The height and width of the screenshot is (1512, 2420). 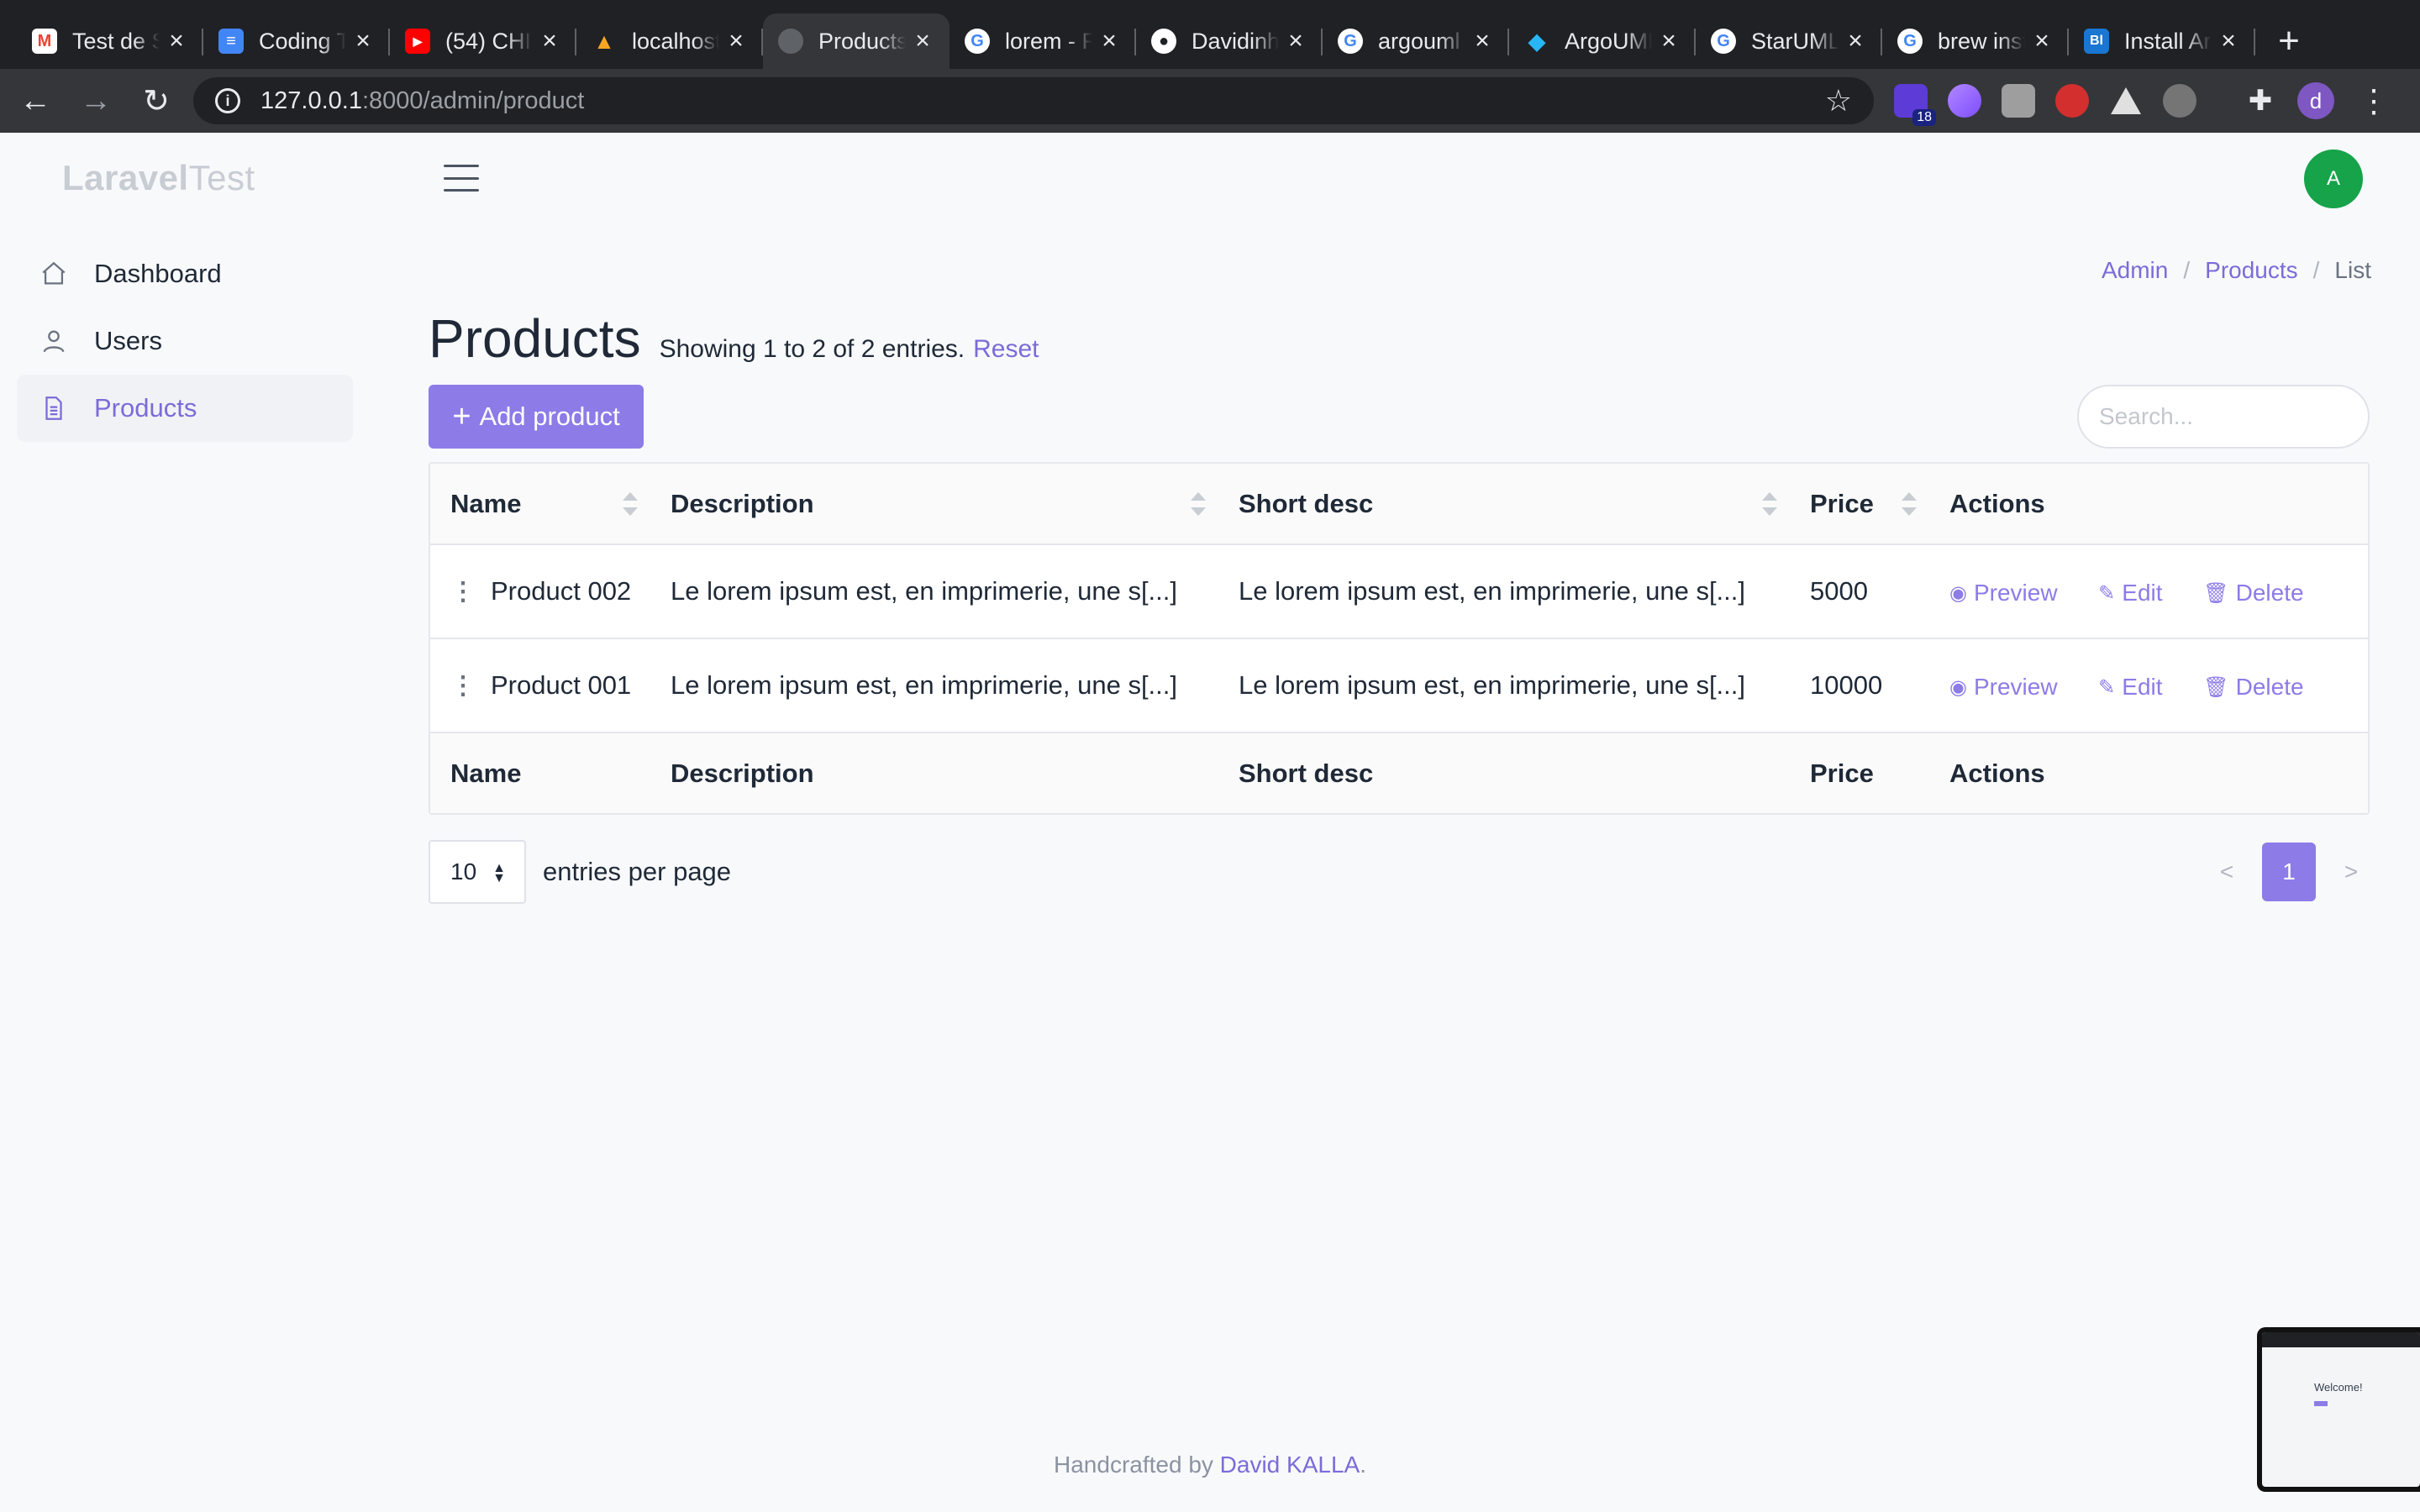 What do you see at coordinates (1924, 117) in the screenshot?
I see `extension-badge: 18` at bounding box center [1924, 117].